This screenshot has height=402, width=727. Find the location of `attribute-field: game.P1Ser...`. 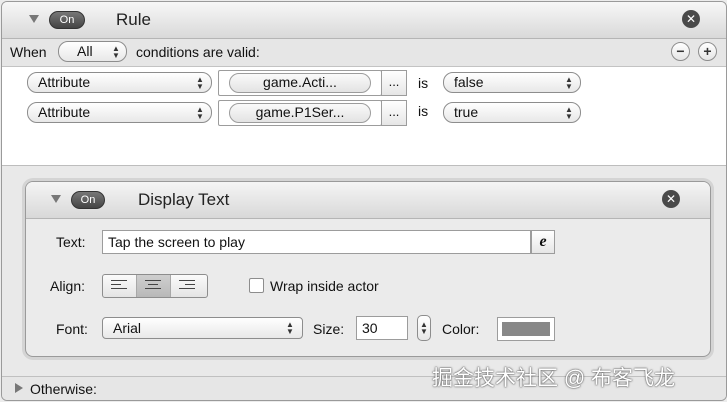

attribute-field: game.P1Ser... is located at coordinates (300, 113).